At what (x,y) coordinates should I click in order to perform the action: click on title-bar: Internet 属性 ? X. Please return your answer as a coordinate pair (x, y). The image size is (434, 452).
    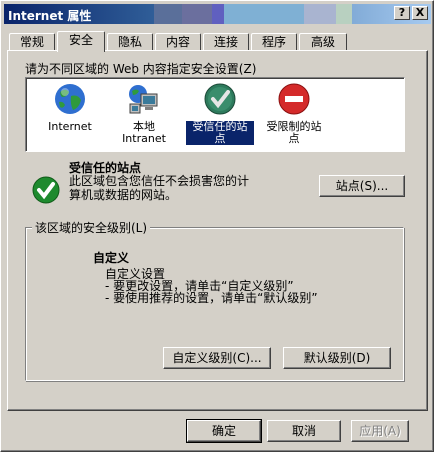
    Looking at the image, I should click on (217, 14).